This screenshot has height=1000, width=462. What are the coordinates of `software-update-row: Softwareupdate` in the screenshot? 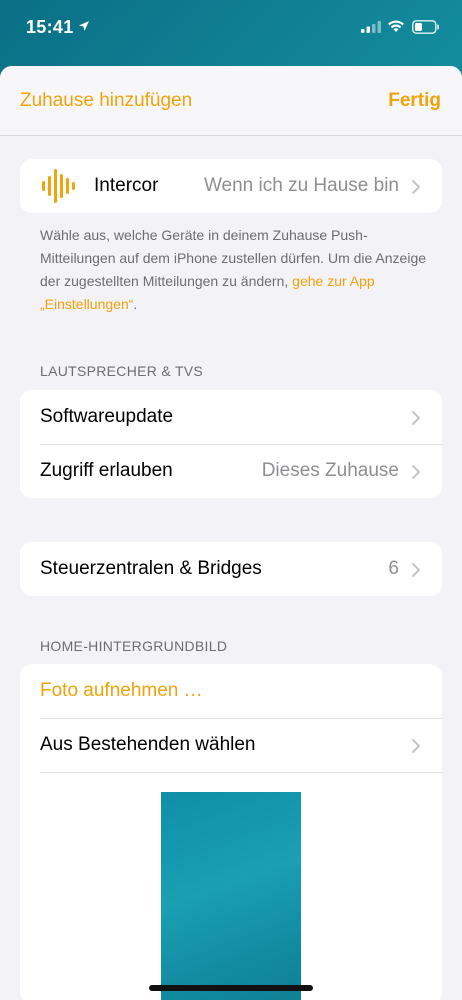 It's located at (231, 417).